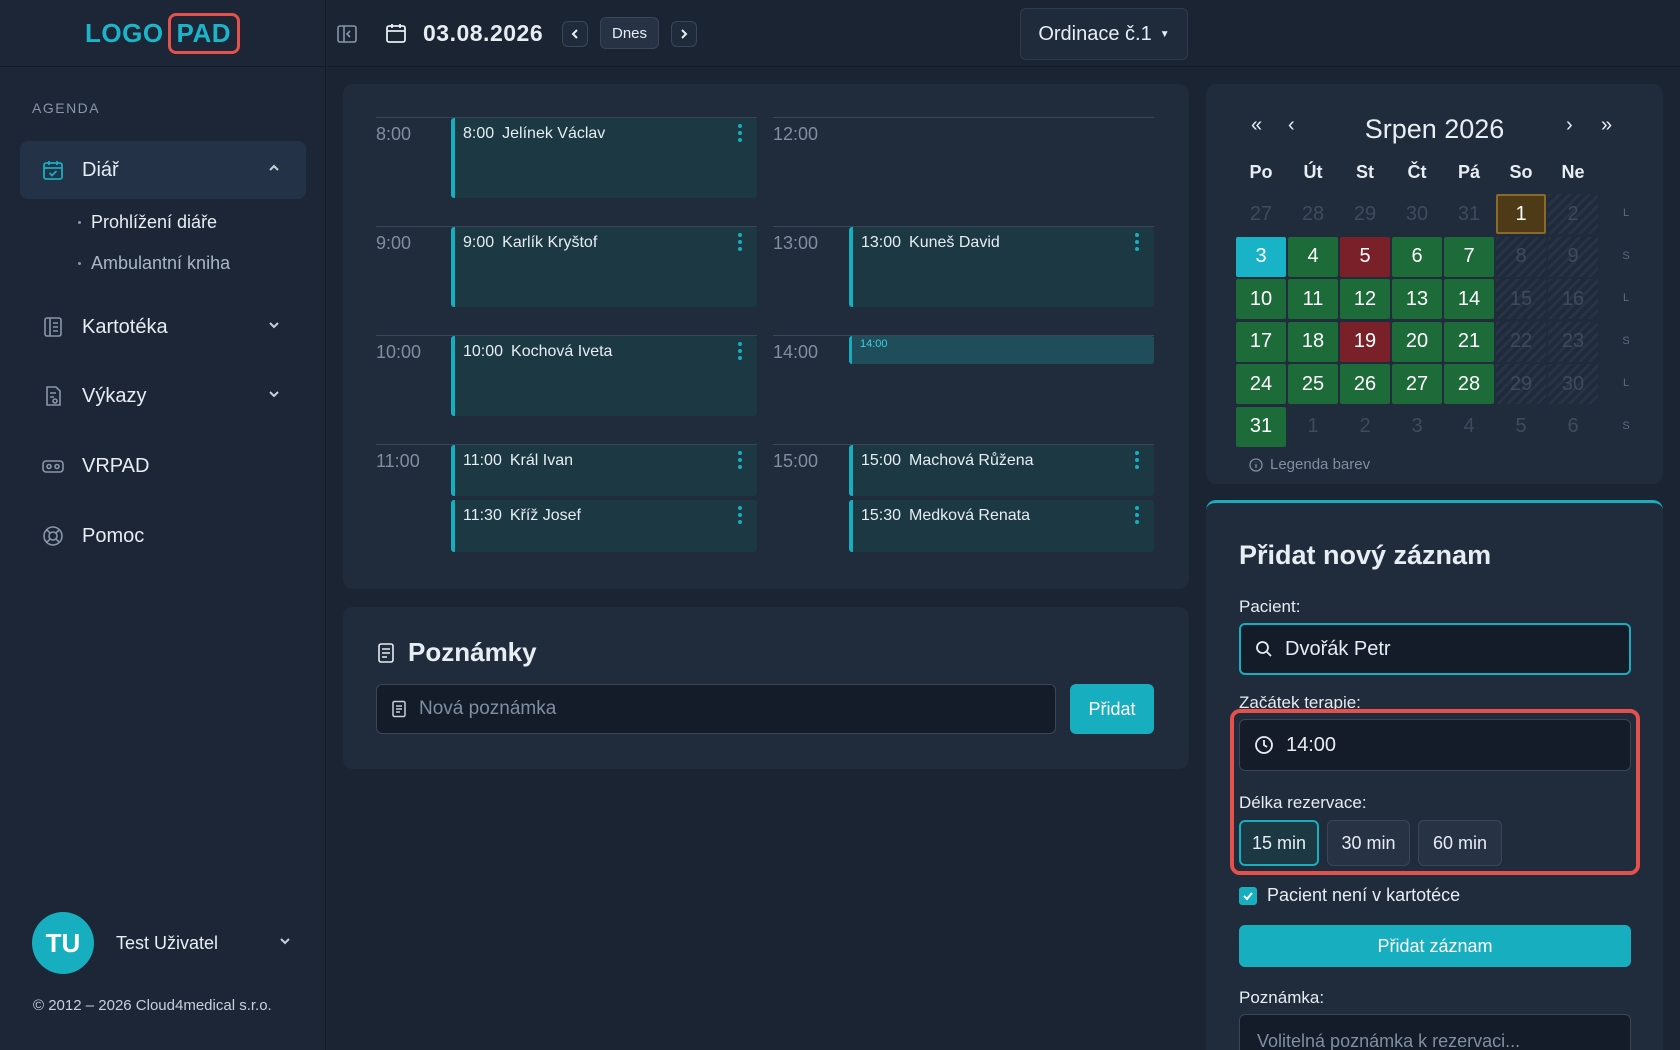 The image size is (1680, 1050). What do you see at coordinates (1104, 34) in the screenshot?
I see `clinic-select: Ordinace č.1 ▼` at bounding box center [1104, 34].